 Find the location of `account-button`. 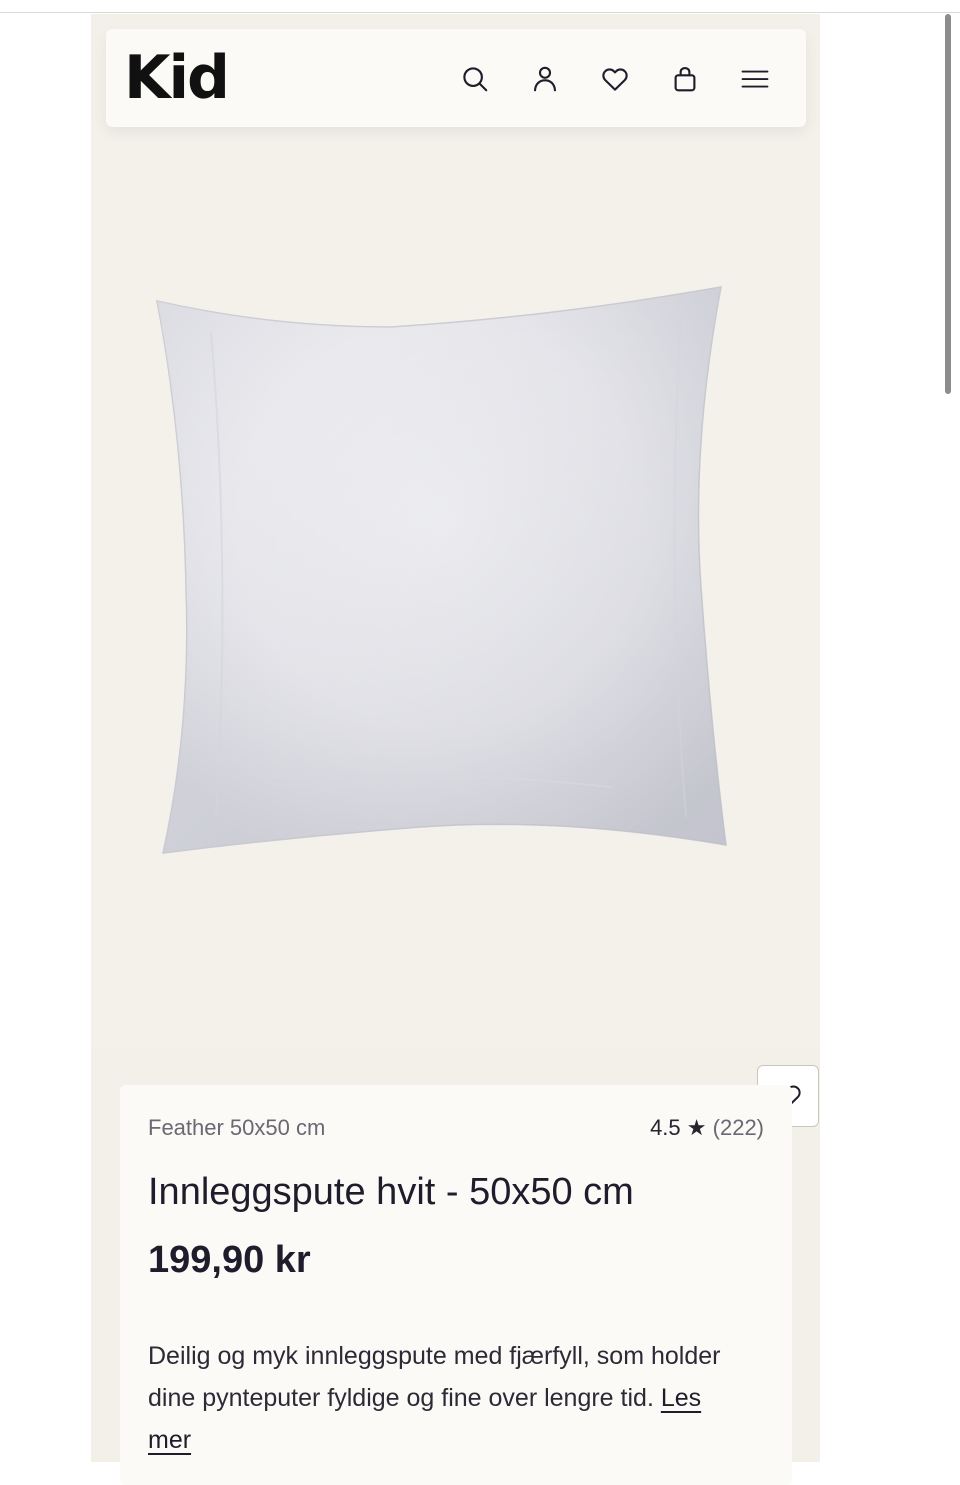

account-button is located at coordinates (545, 79).